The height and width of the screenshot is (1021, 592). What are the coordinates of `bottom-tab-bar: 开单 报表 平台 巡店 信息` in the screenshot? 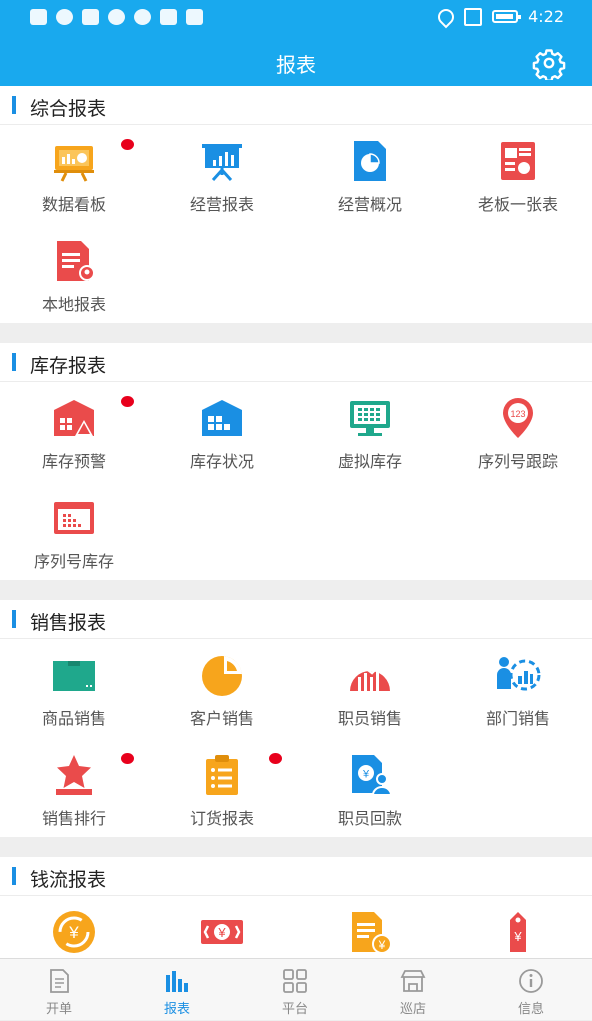 It's located at (296, 989).